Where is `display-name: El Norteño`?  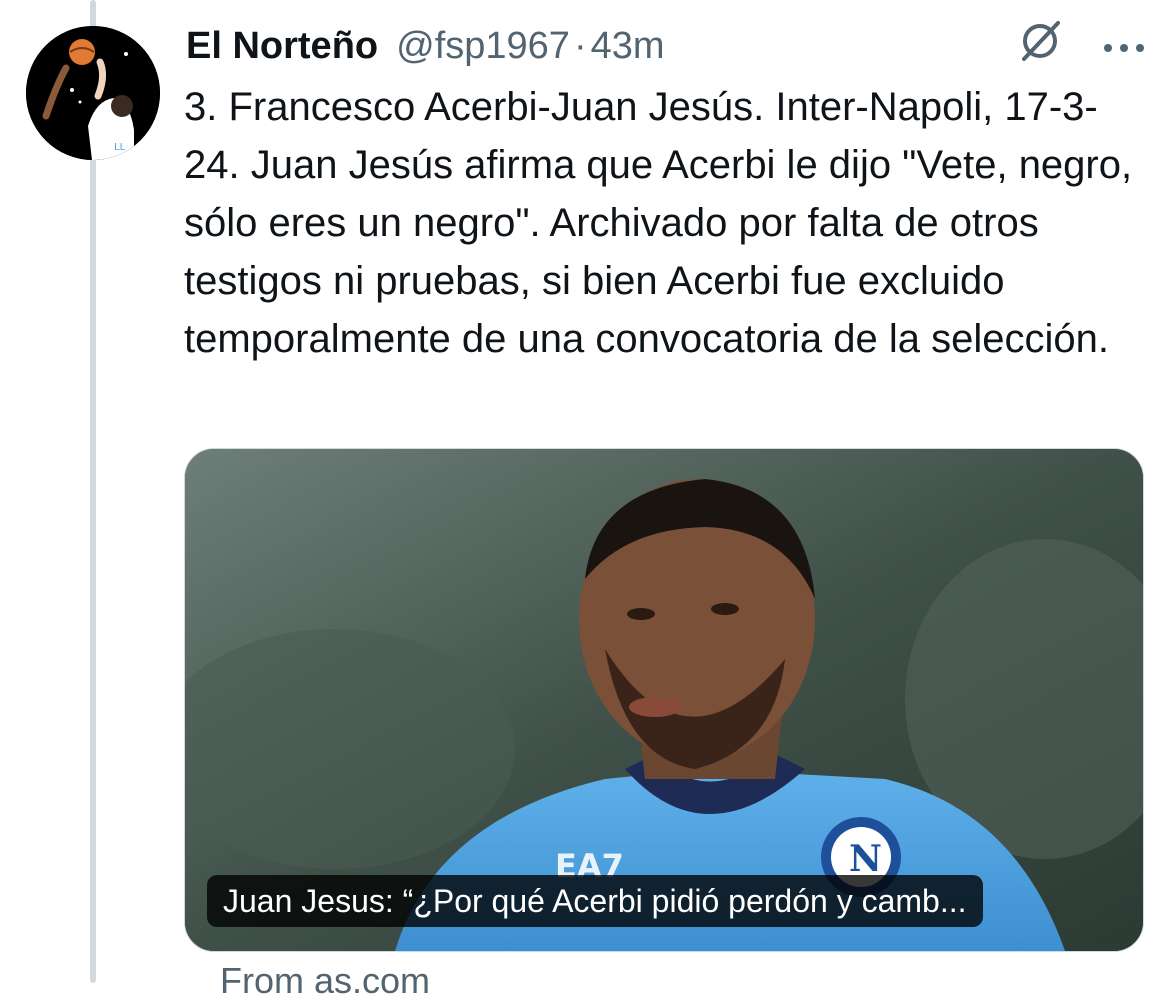 display-name: El Norteño is located at coordinates (282, 46).